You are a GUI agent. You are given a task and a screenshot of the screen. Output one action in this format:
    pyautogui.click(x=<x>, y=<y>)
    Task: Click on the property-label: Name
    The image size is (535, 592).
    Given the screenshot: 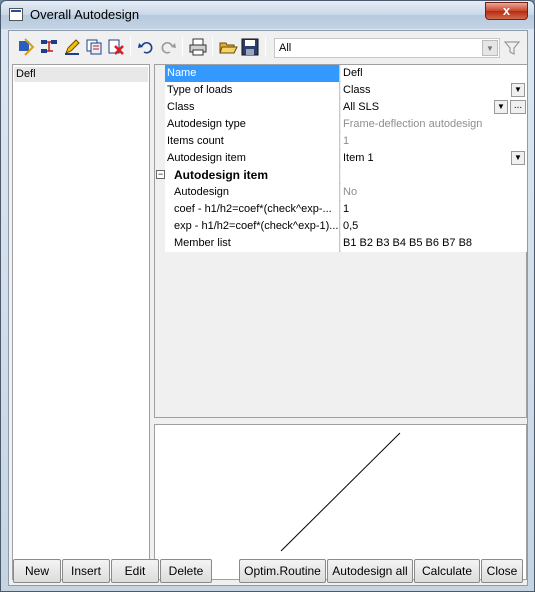 What is the action you would take?
    pyautogui.click(x=252, y=73)
    